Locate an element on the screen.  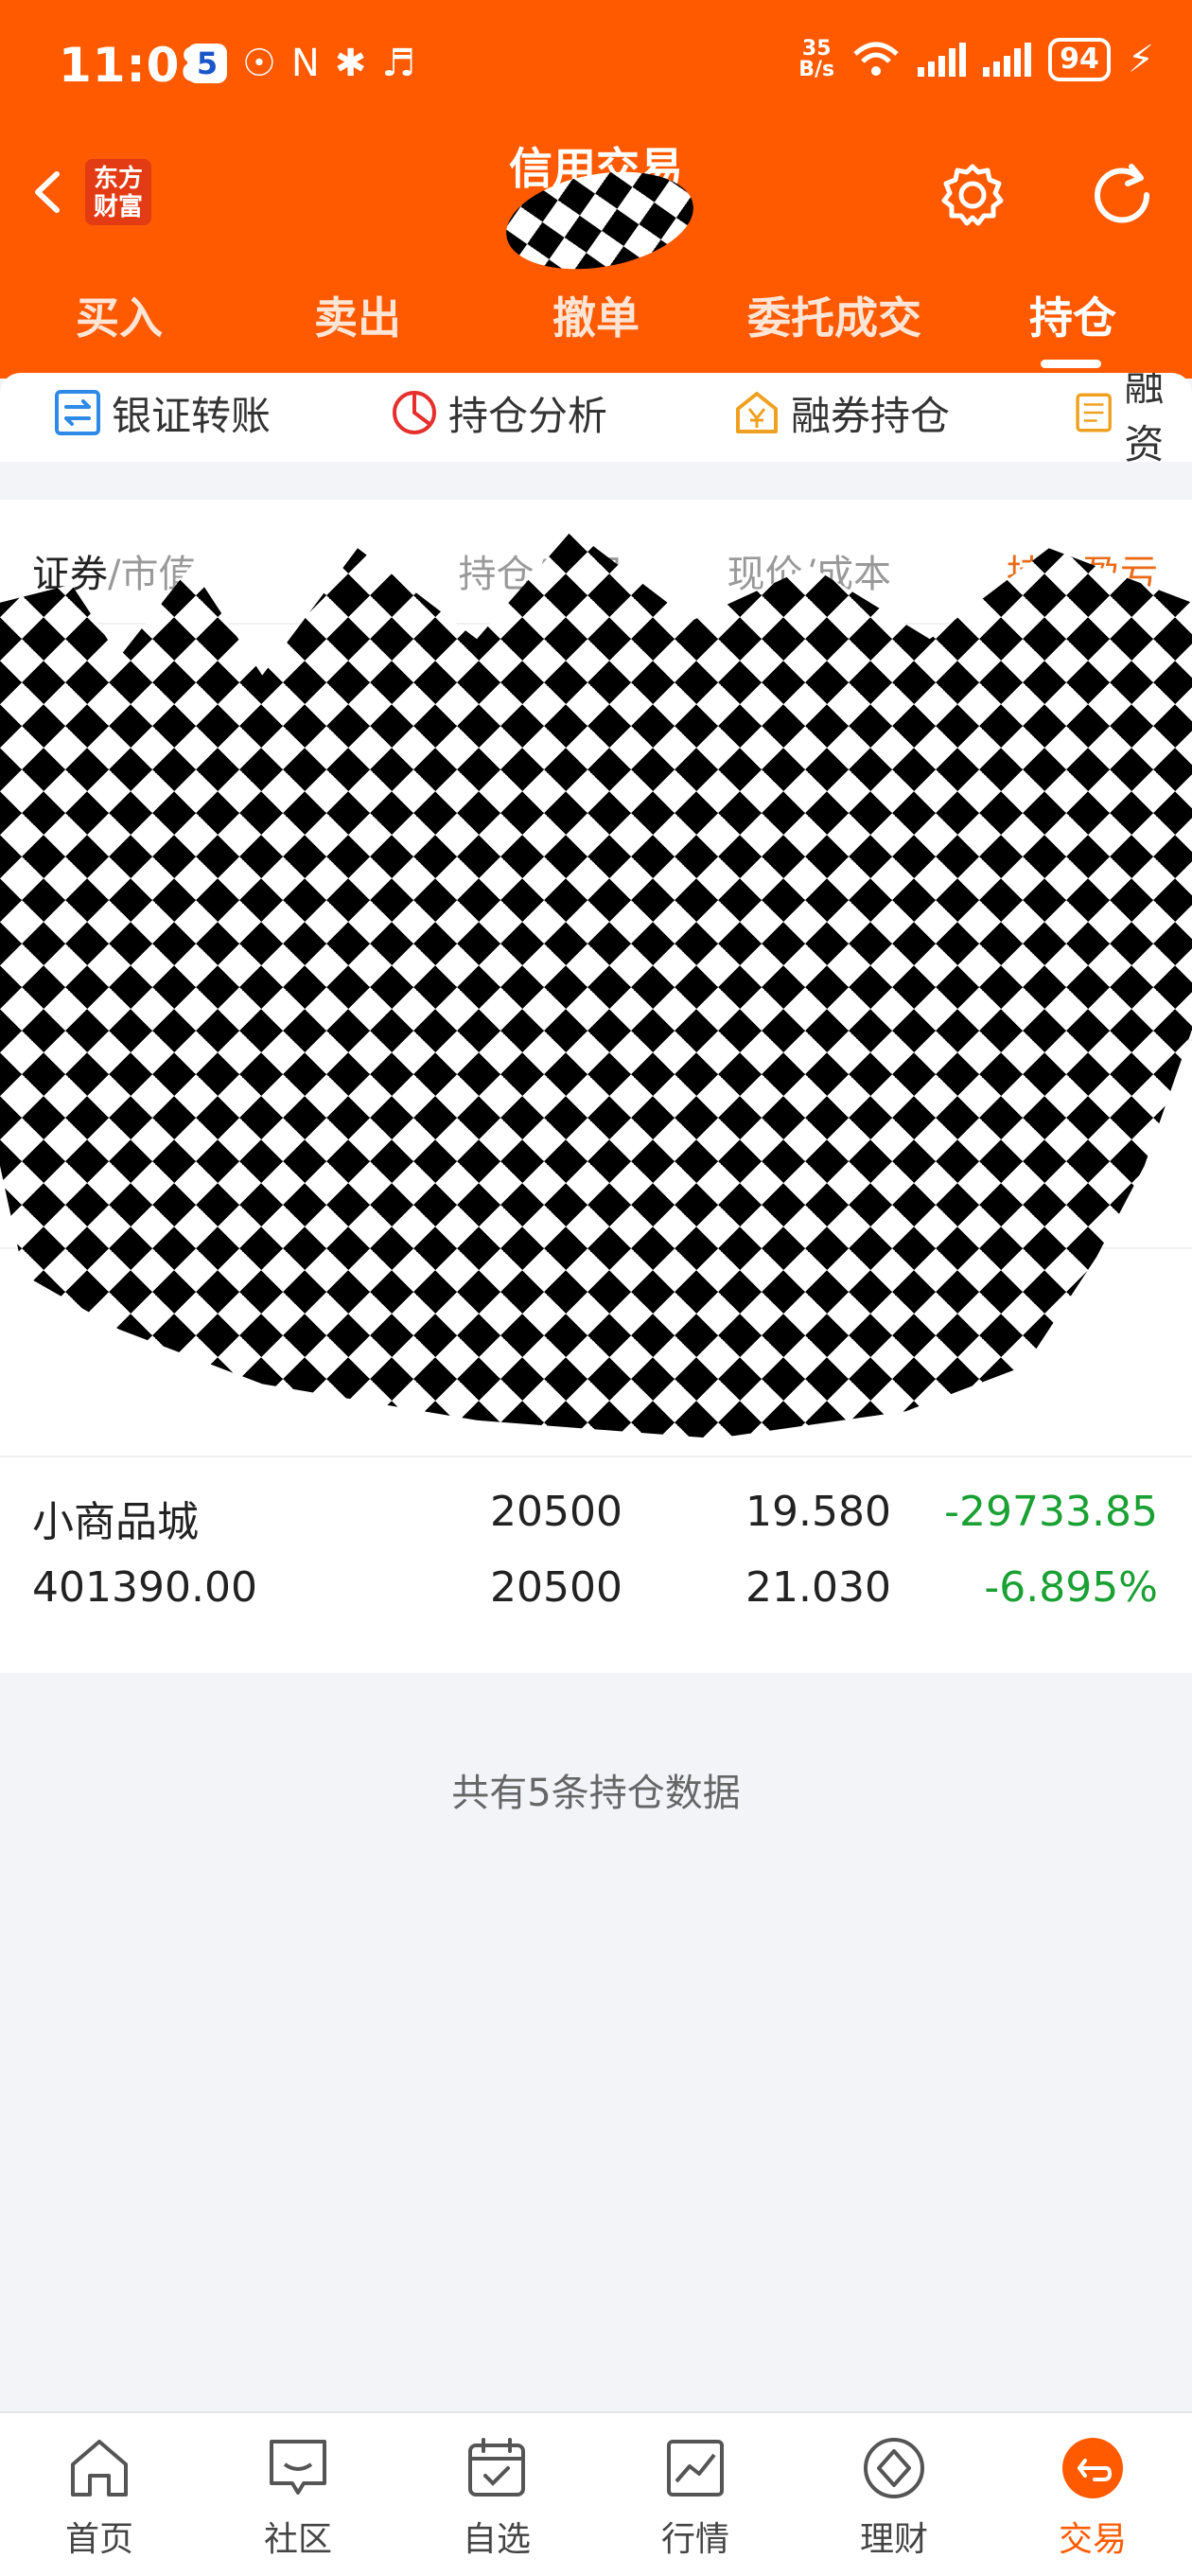
pnl-amount: -29733.85 is located at coordinates (1051, 1512).